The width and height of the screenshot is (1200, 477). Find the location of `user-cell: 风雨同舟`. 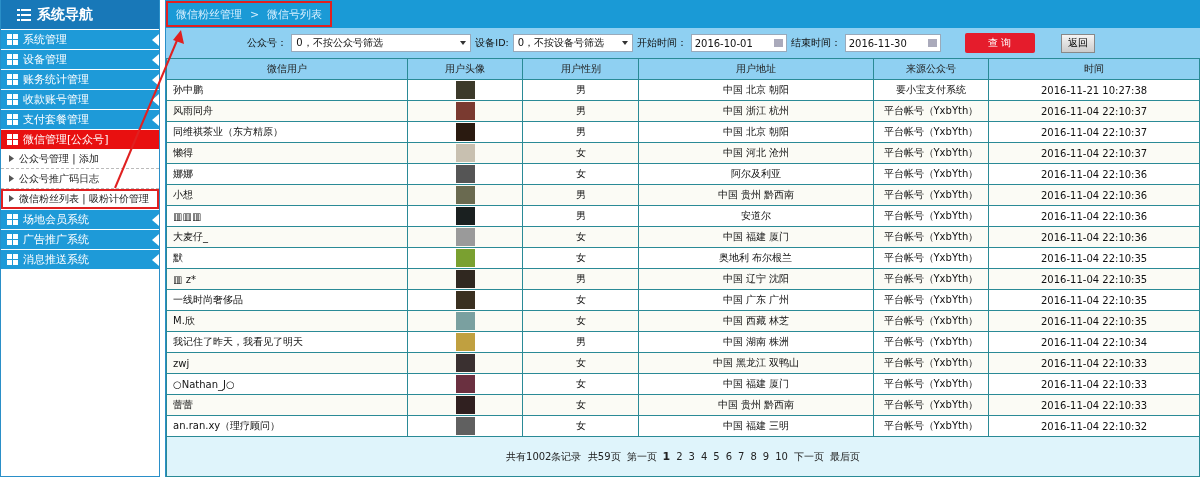

user-cell: 风雨同舟 is located at coordinates (287, 111).